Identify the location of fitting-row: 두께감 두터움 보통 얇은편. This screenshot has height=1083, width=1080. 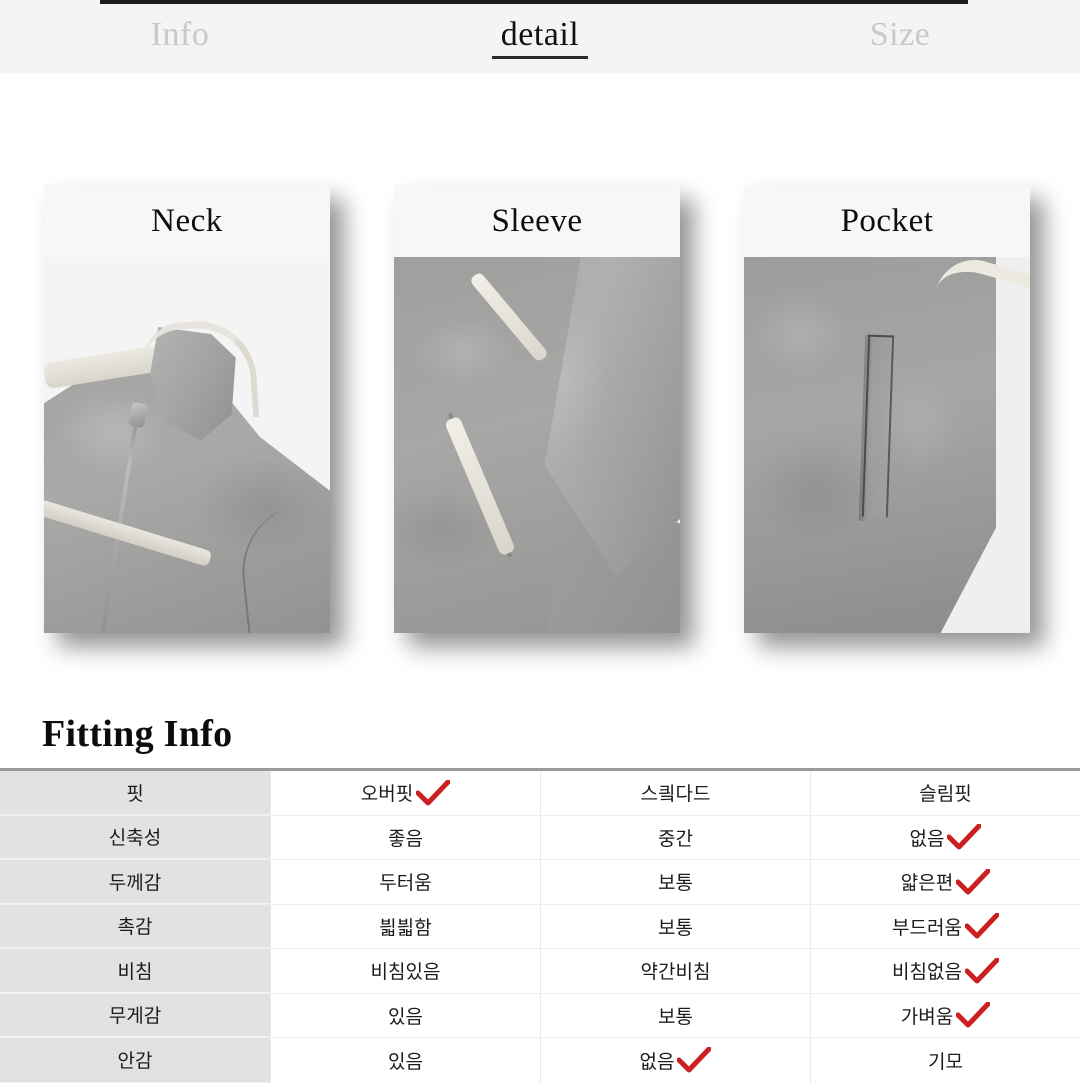
(540, 882).